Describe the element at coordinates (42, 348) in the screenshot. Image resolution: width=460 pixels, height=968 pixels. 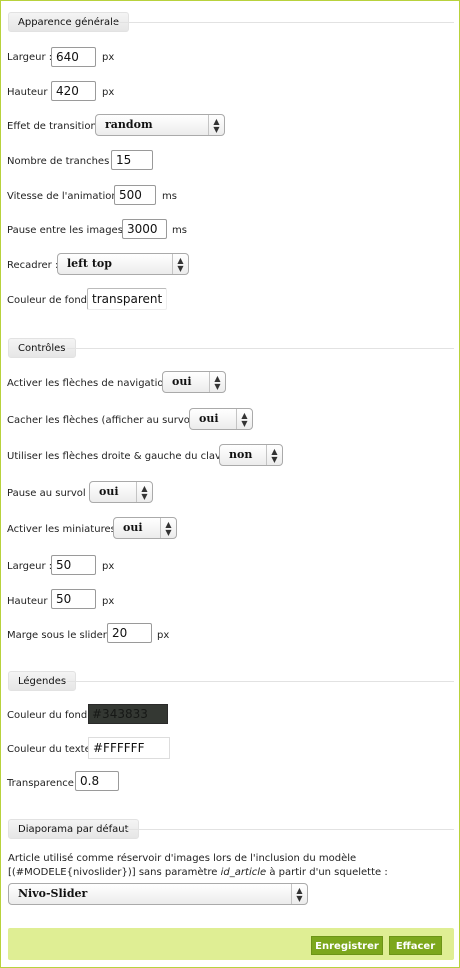
I see `section-title-controls: Contrôles` at that location.